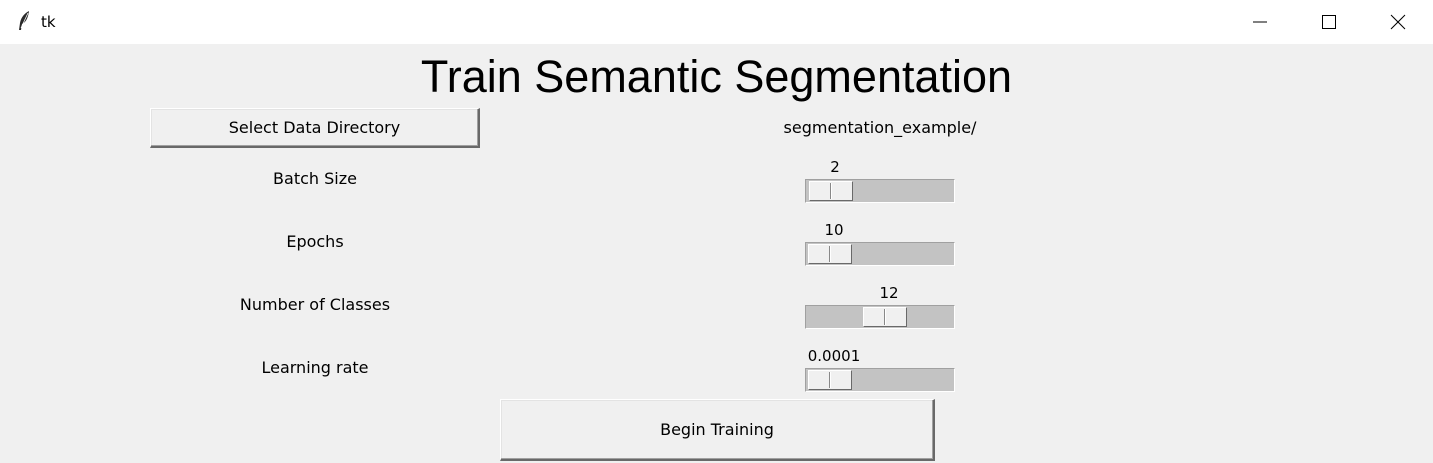 Image resolution: width=1433 pixels, height=463 pixels. I want to click on maximize-button, so click(1329, 22).